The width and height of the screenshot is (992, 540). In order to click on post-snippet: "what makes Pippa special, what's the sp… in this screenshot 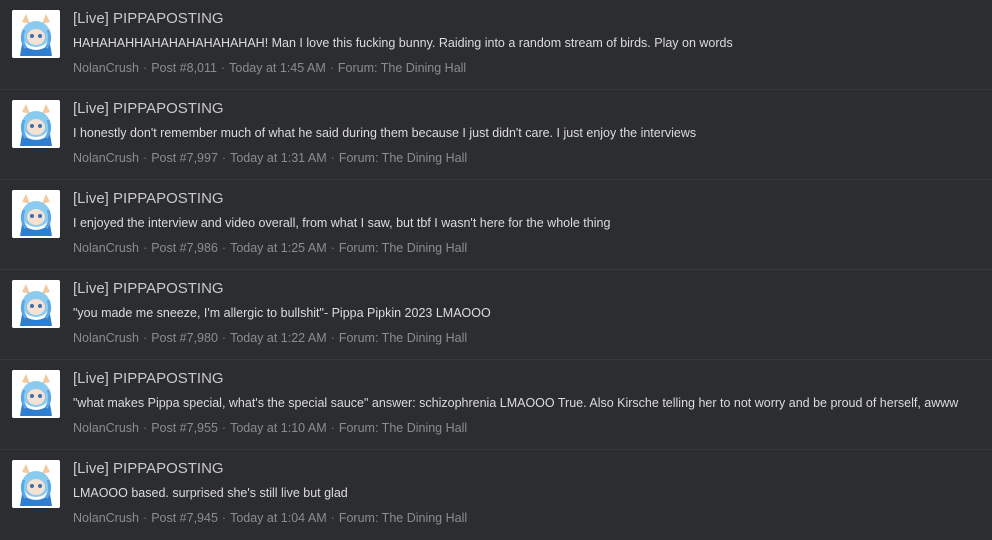, I will do `click(516, 403)`.